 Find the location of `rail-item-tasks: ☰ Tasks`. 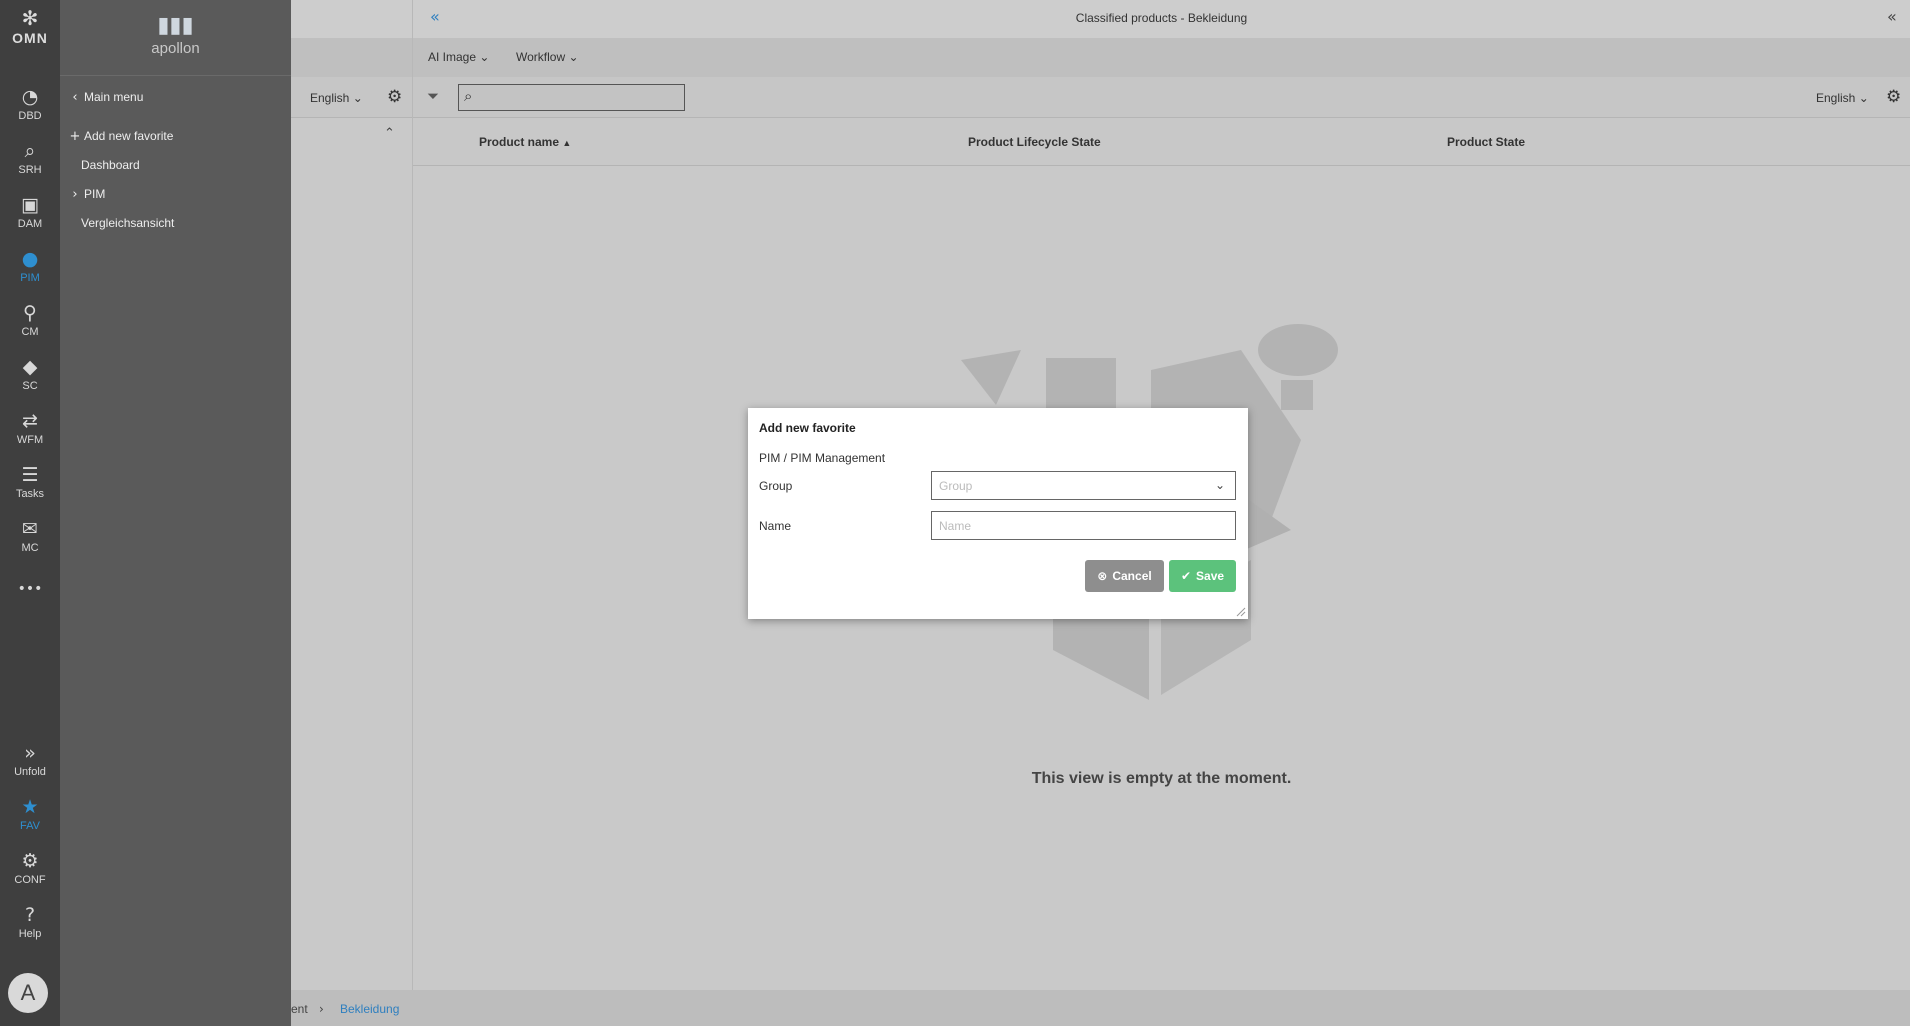

rail-item-tasks: ☰ Tasks is located at coordinates (30, 487).